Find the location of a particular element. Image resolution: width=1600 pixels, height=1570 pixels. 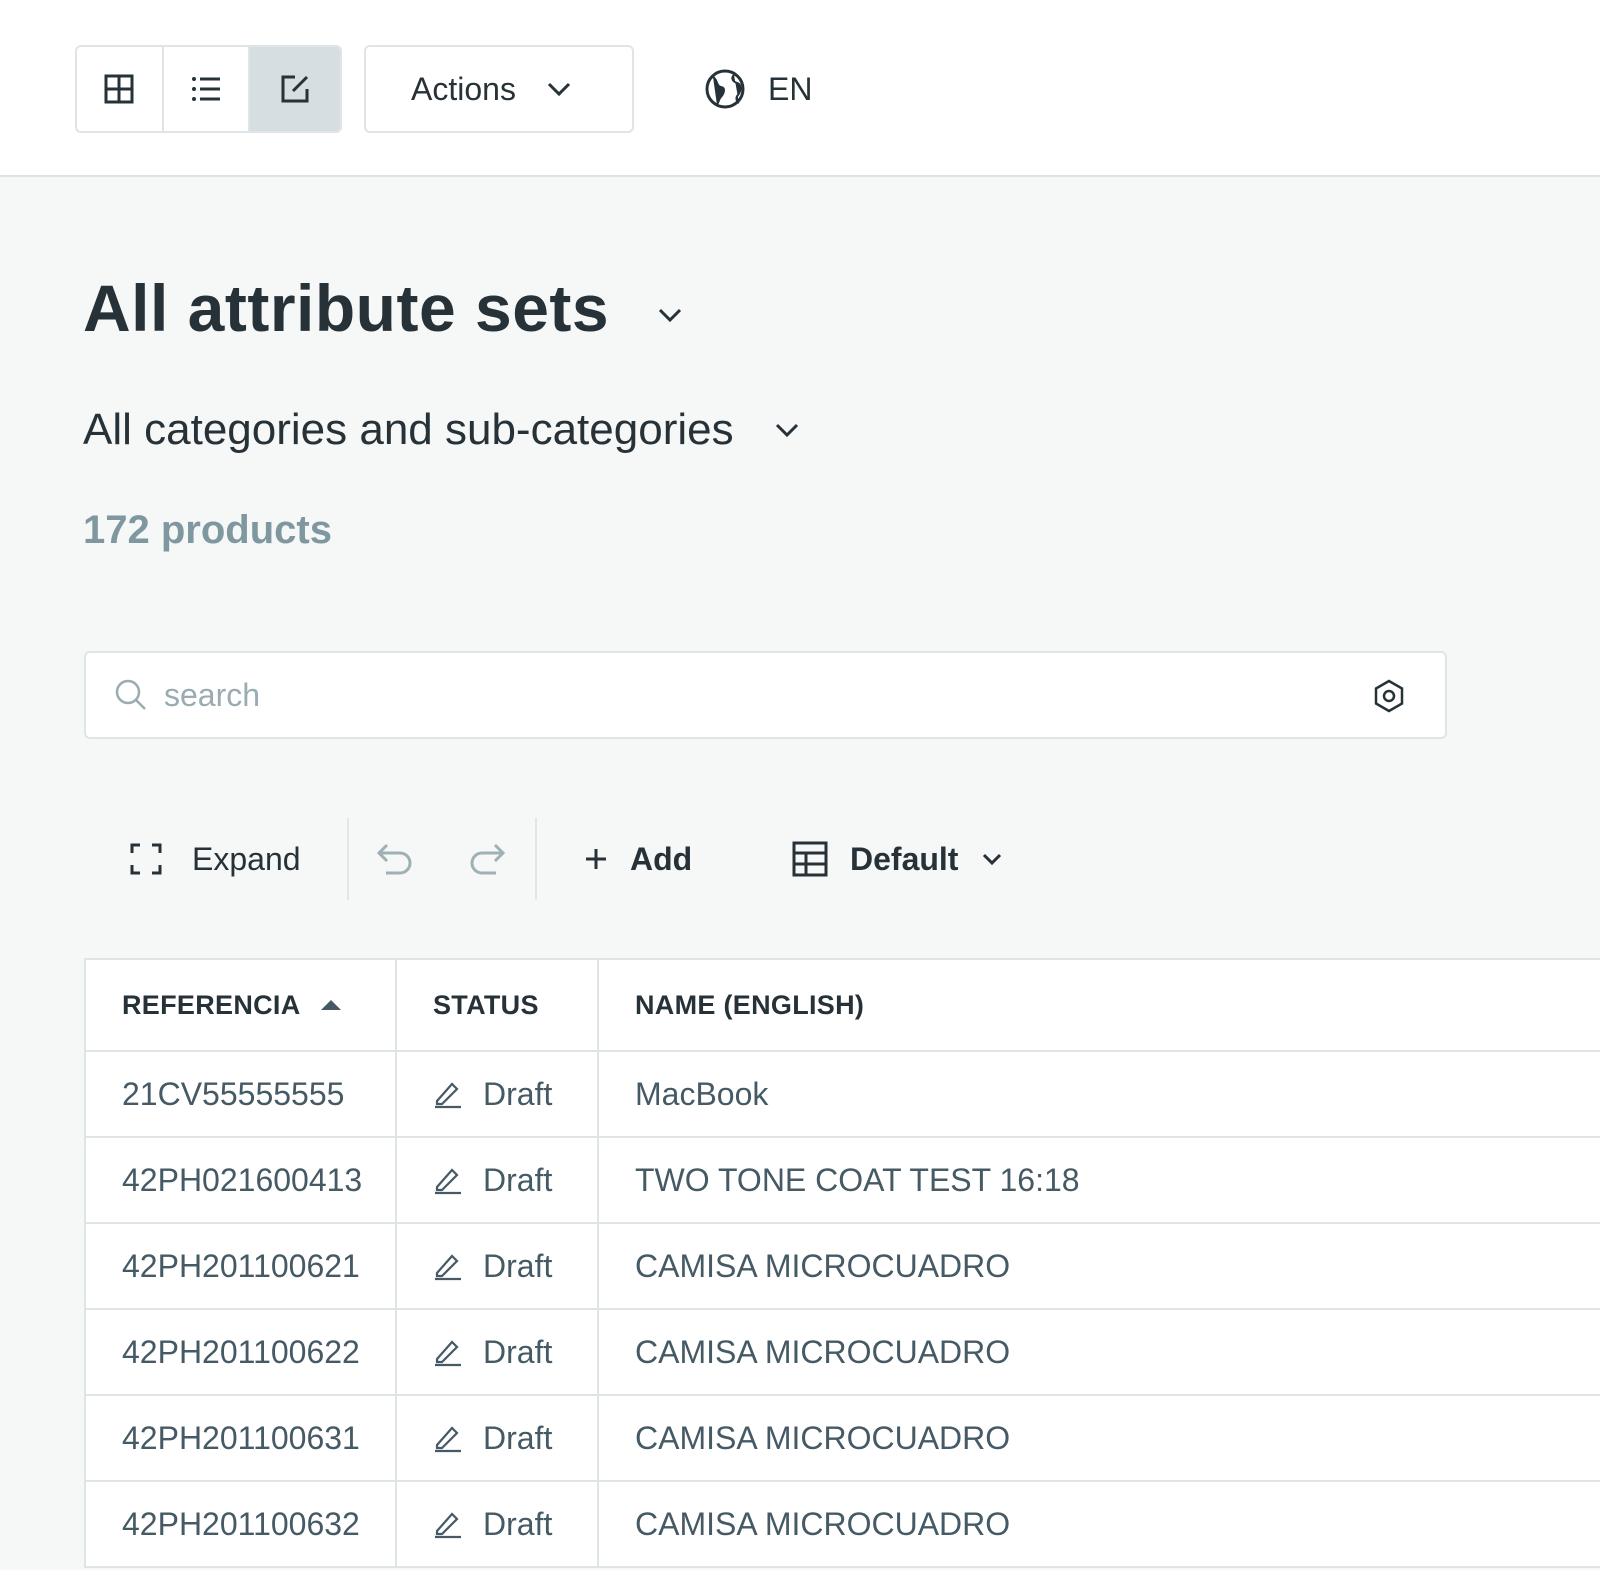

column-header-name: NAME (ENGLISH) is located at coordinates (1099, 1005).